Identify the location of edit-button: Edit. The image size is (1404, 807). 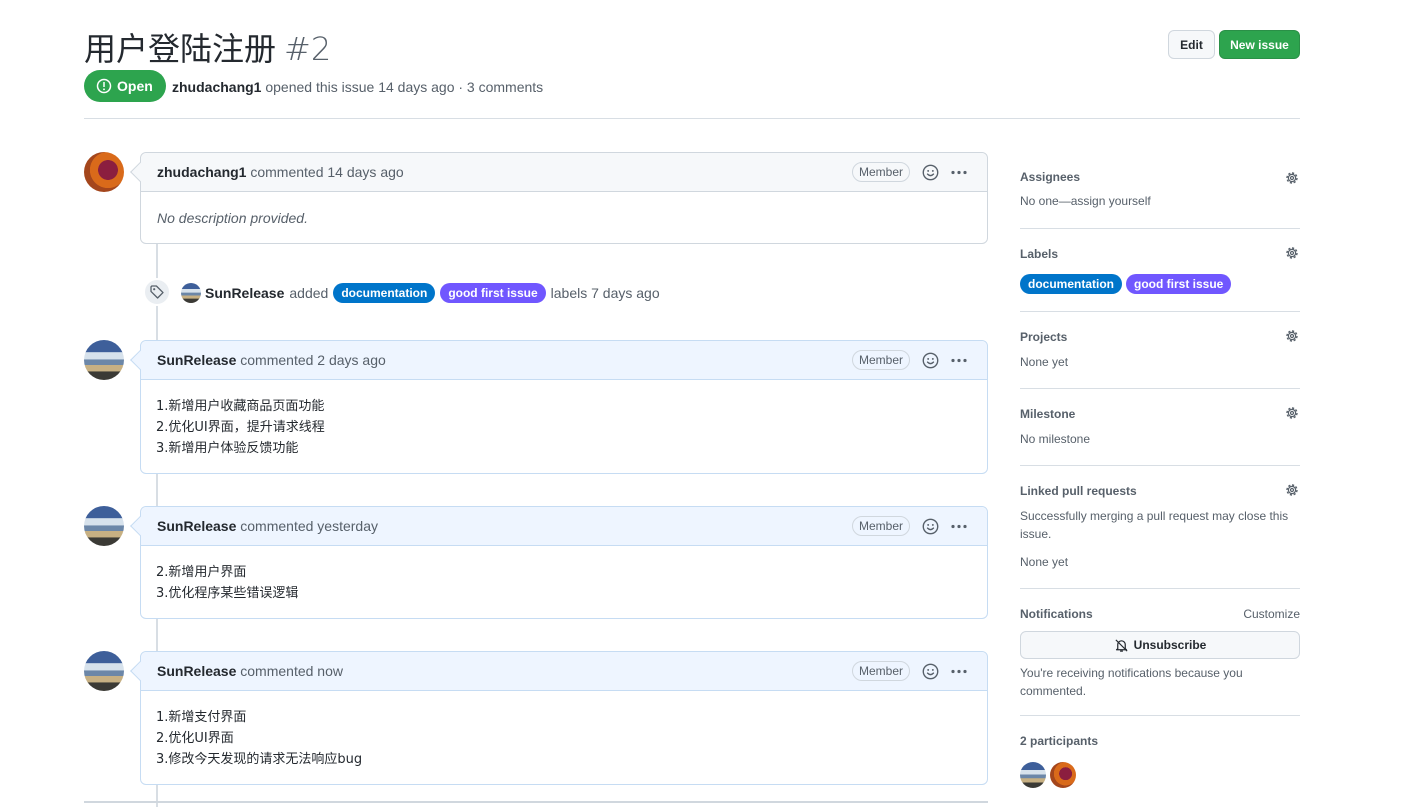
(1191, 44).